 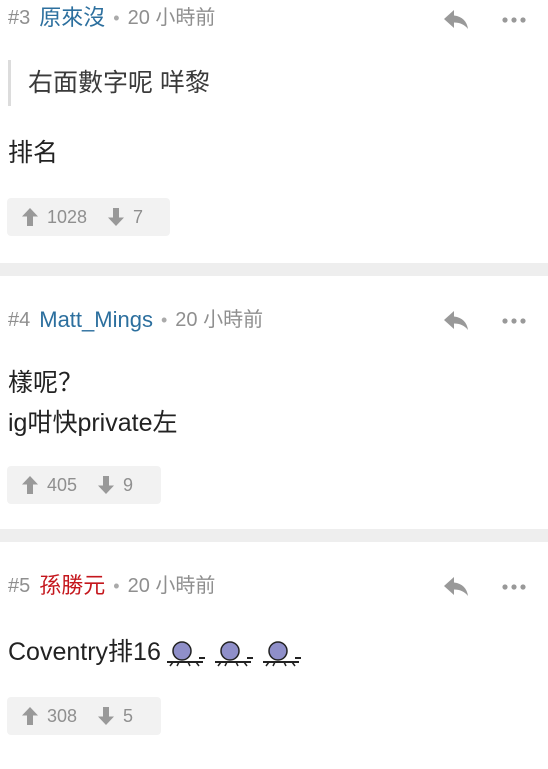 I want to click on emoji-group, so click(x=233, y=652).